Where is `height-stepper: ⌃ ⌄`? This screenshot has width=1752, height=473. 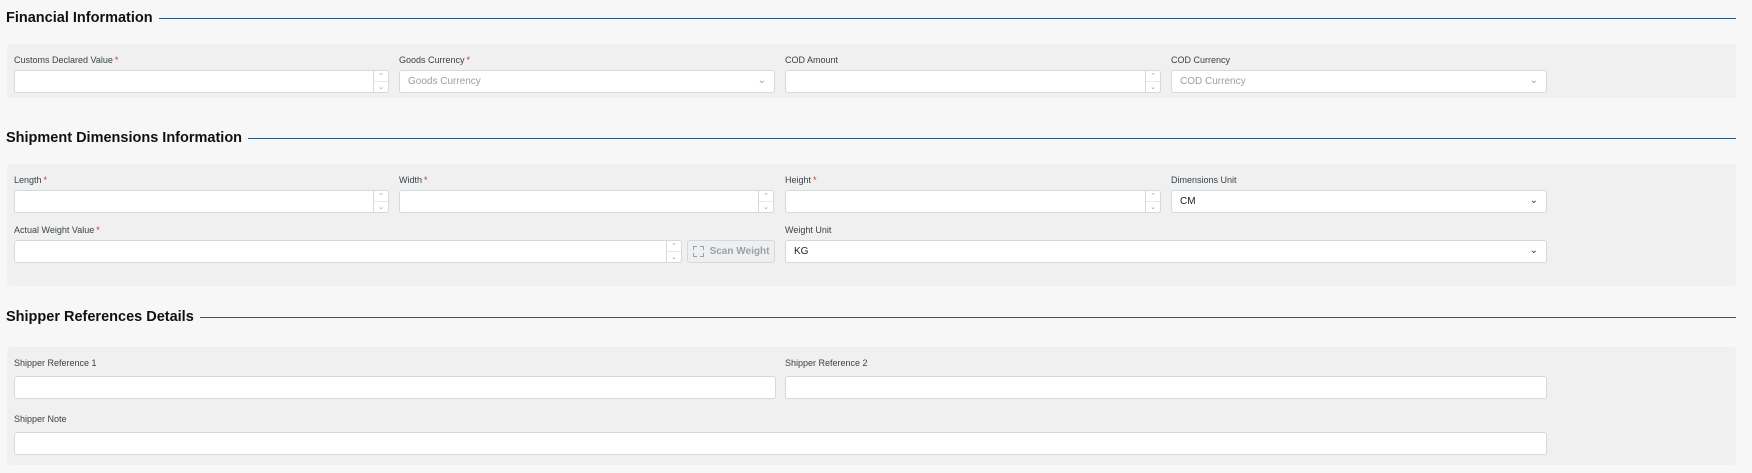
height-stepper: ⌃ ⌄ is located at coordinates (1152, 201).